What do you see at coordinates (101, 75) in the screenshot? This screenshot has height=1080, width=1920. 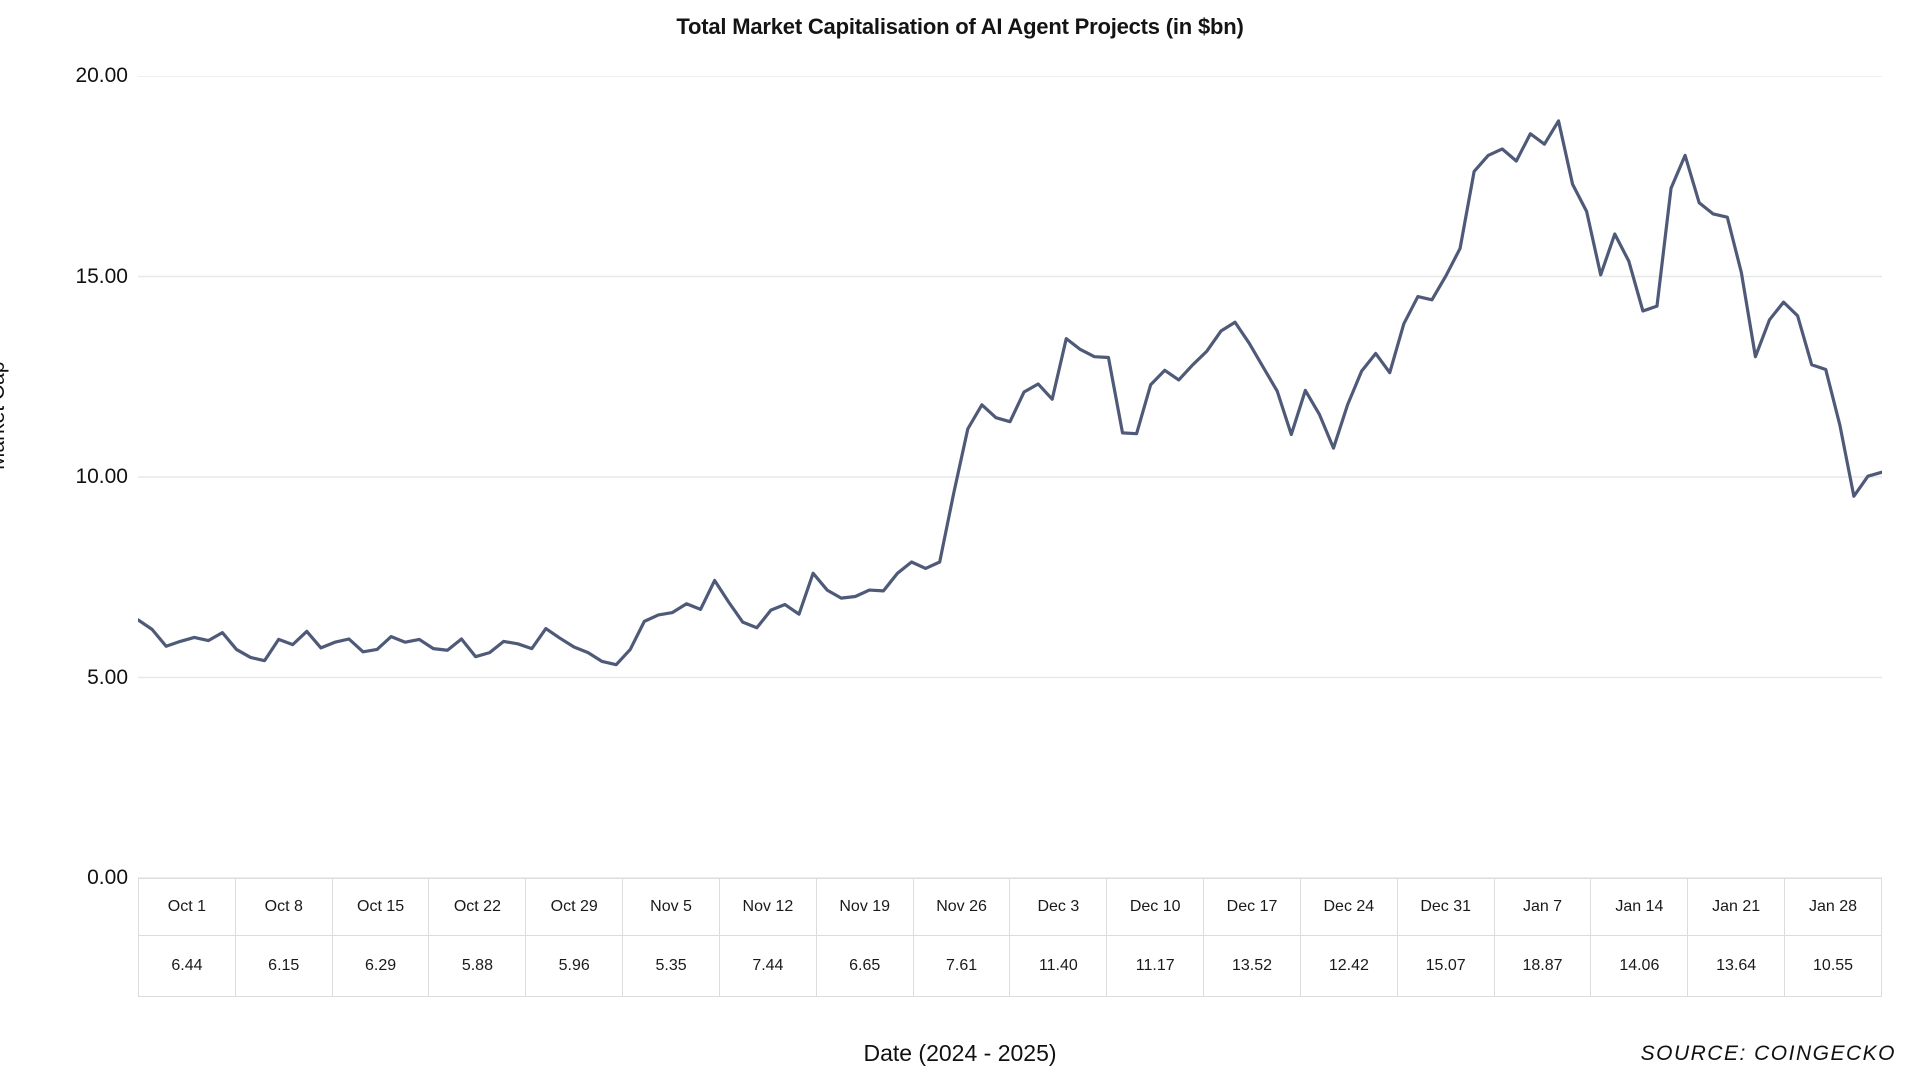 I see `y-tick-label: 20.00` at bounding box center [101, 75].